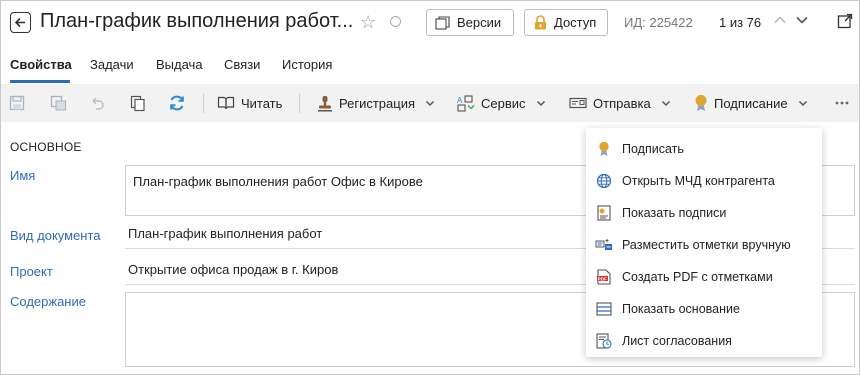 The width and height of the screenshot is (860, 375). What do you see at coordinates (780, 20) in the screenshot?
I see `chevron-up-icon` at bounding box center [780, 20].